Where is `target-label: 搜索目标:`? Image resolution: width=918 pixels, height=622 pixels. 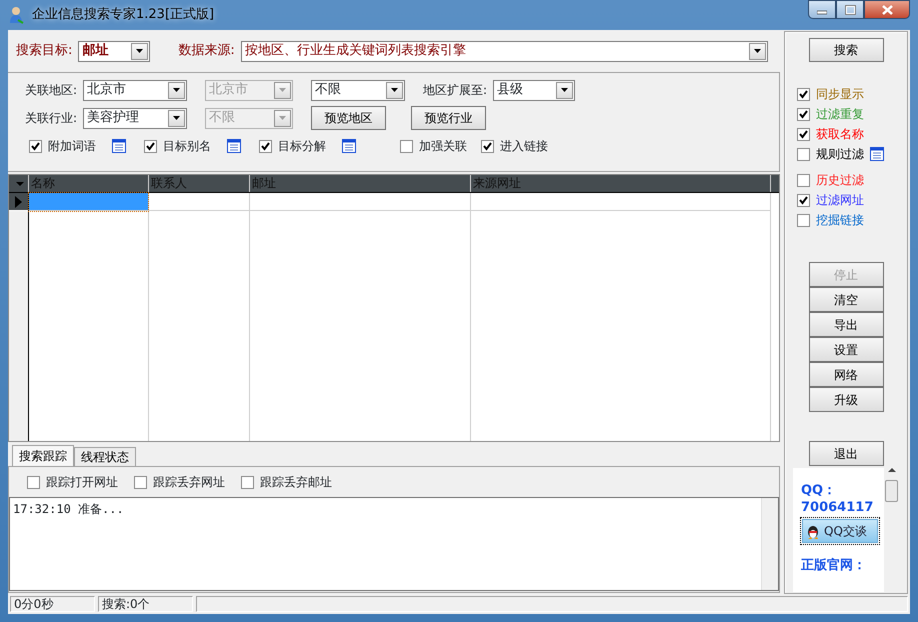
target-label: 搜索目标: is located at coordinates (44, 51).